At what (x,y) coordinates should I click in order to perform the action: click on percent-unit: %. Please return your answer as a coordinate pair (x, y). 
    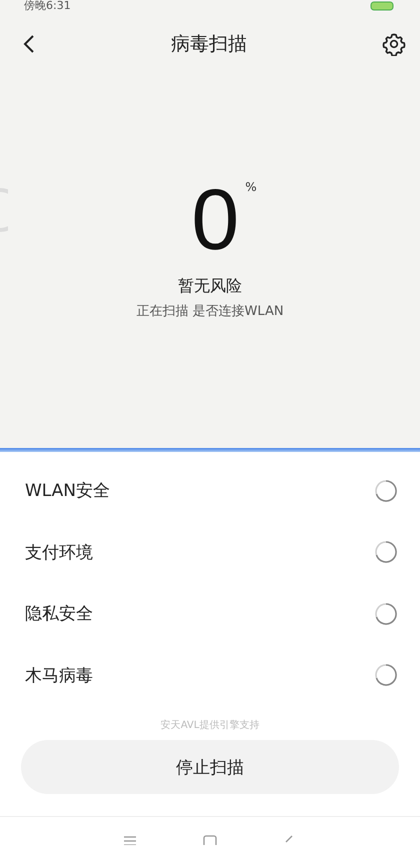
    Looking at the image, I should click on (251, 187).